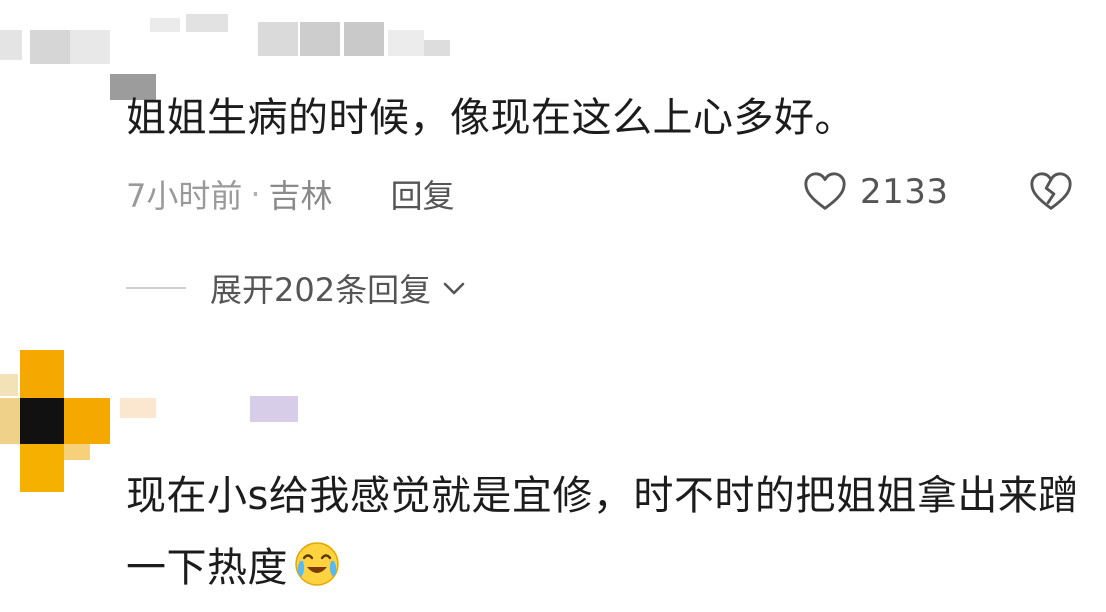 This screenshot has height=612, width=1106. Describe the element at coordinates (230, 50) in the screenshot. I see `user-1-avatar-mosaic` at that location.